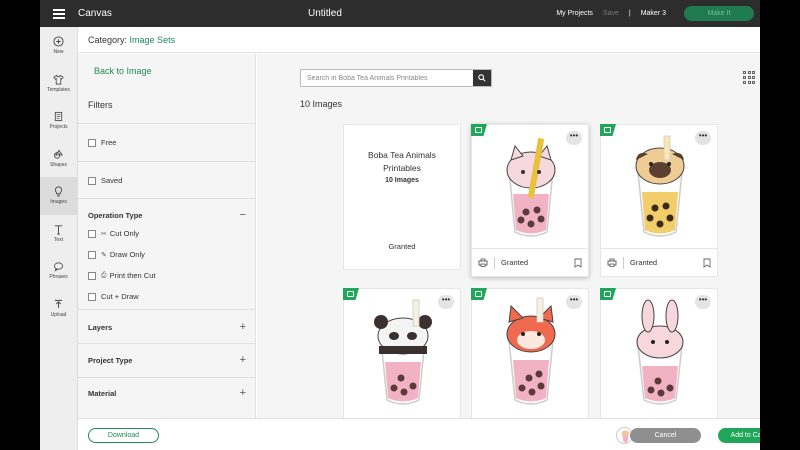  I want to click on tool-label: Images, so click(58, 202).